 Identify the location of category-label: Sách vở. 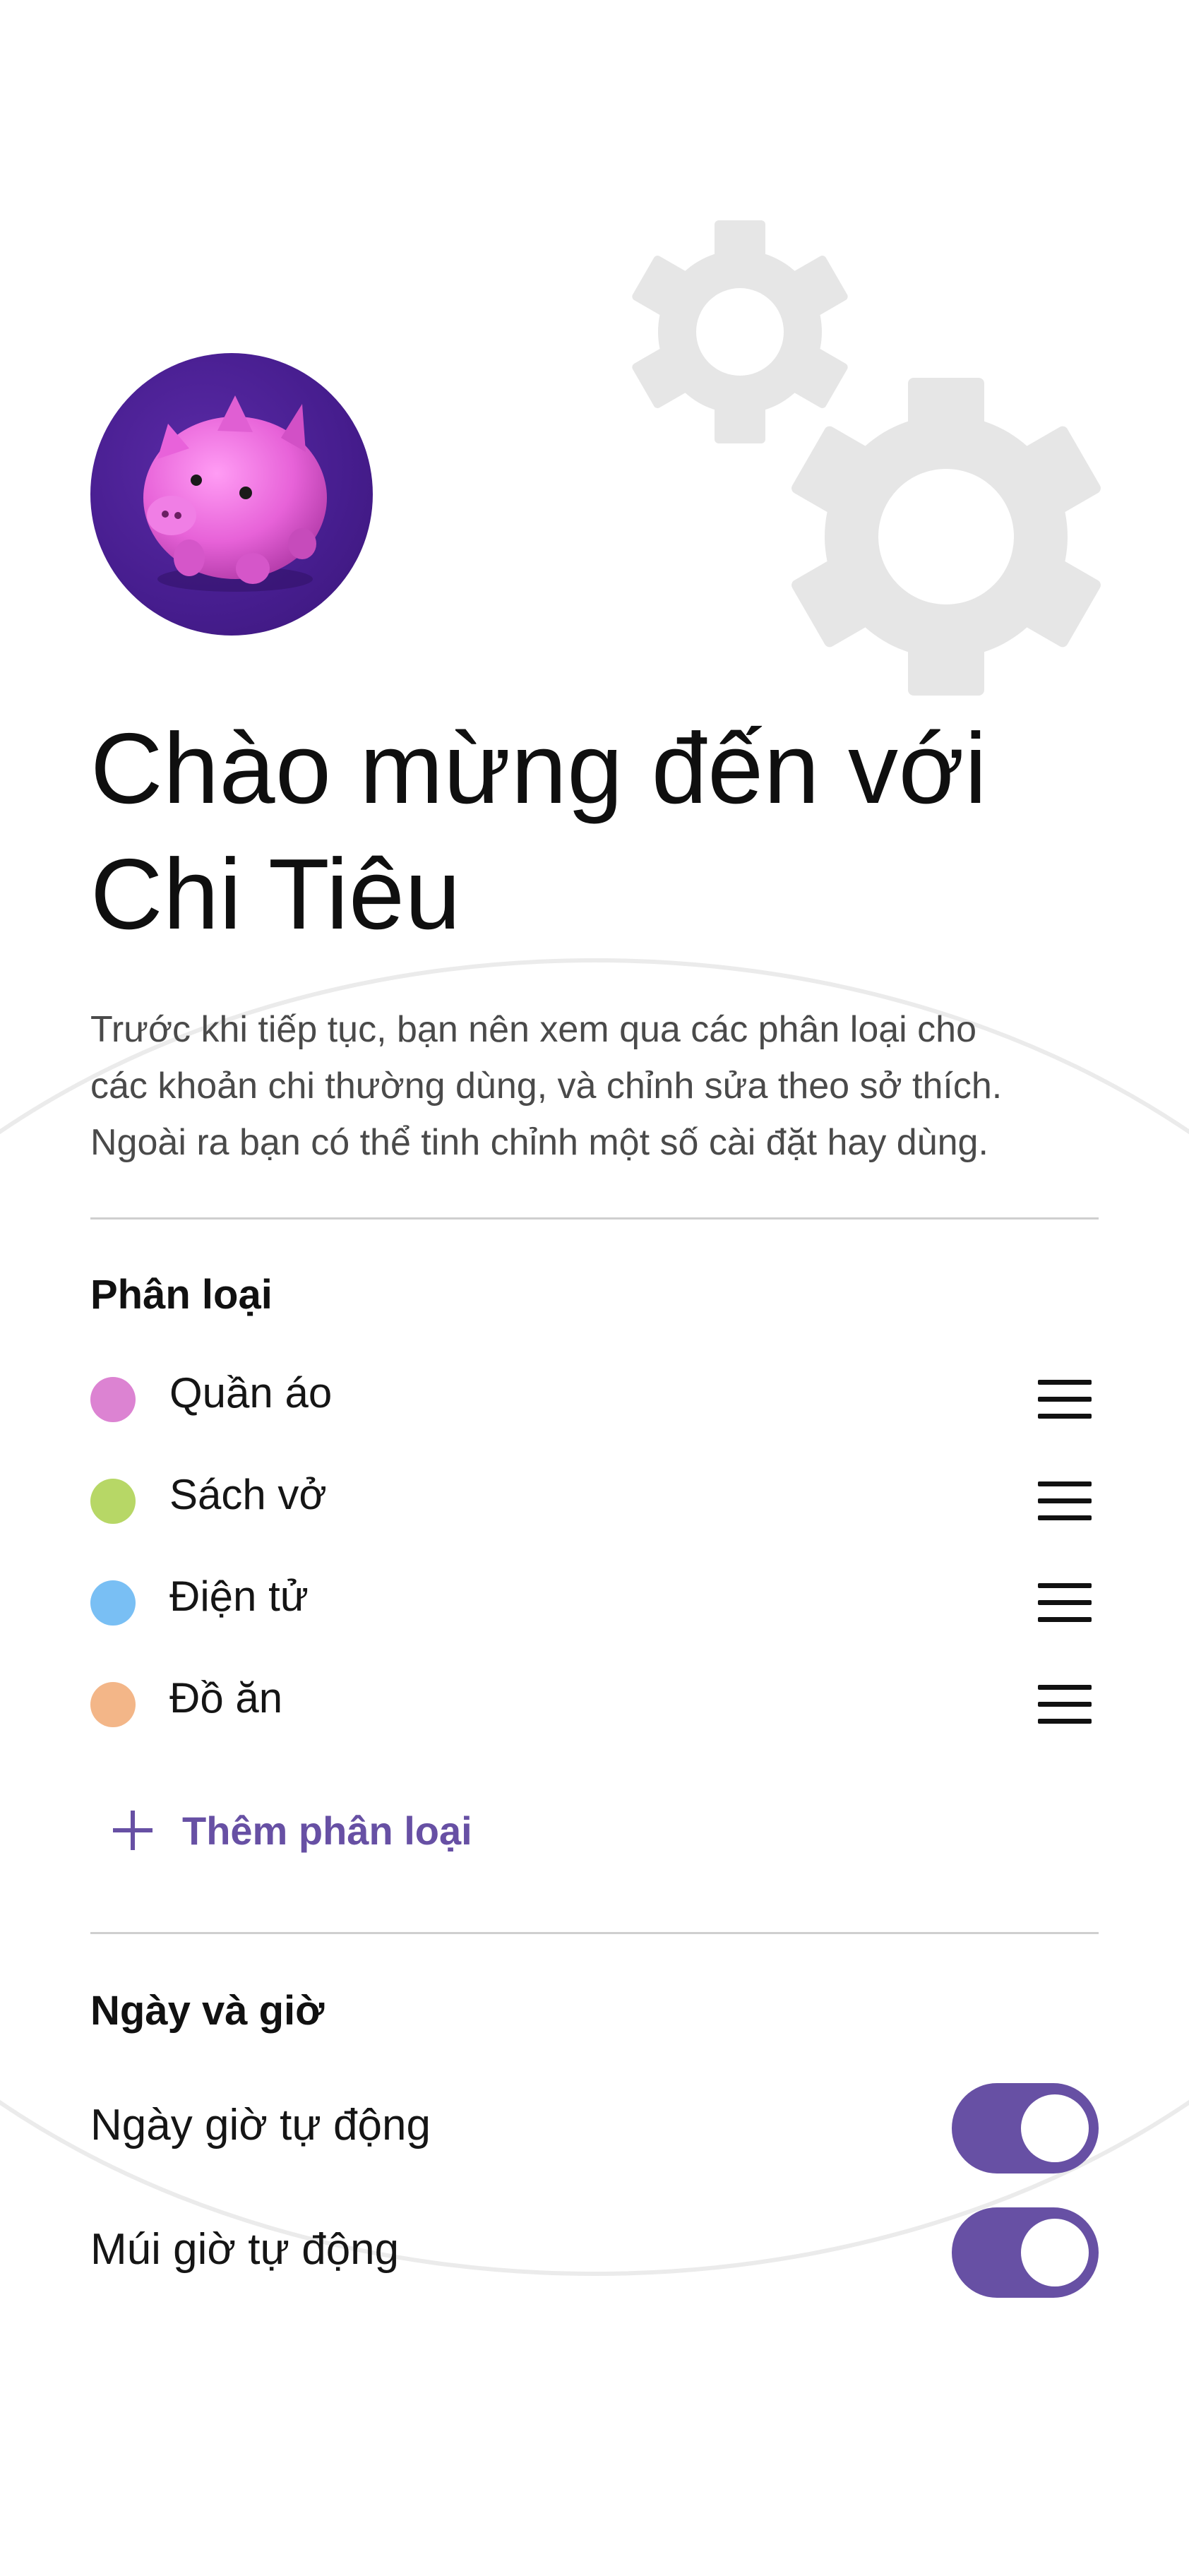
(248, 1494).